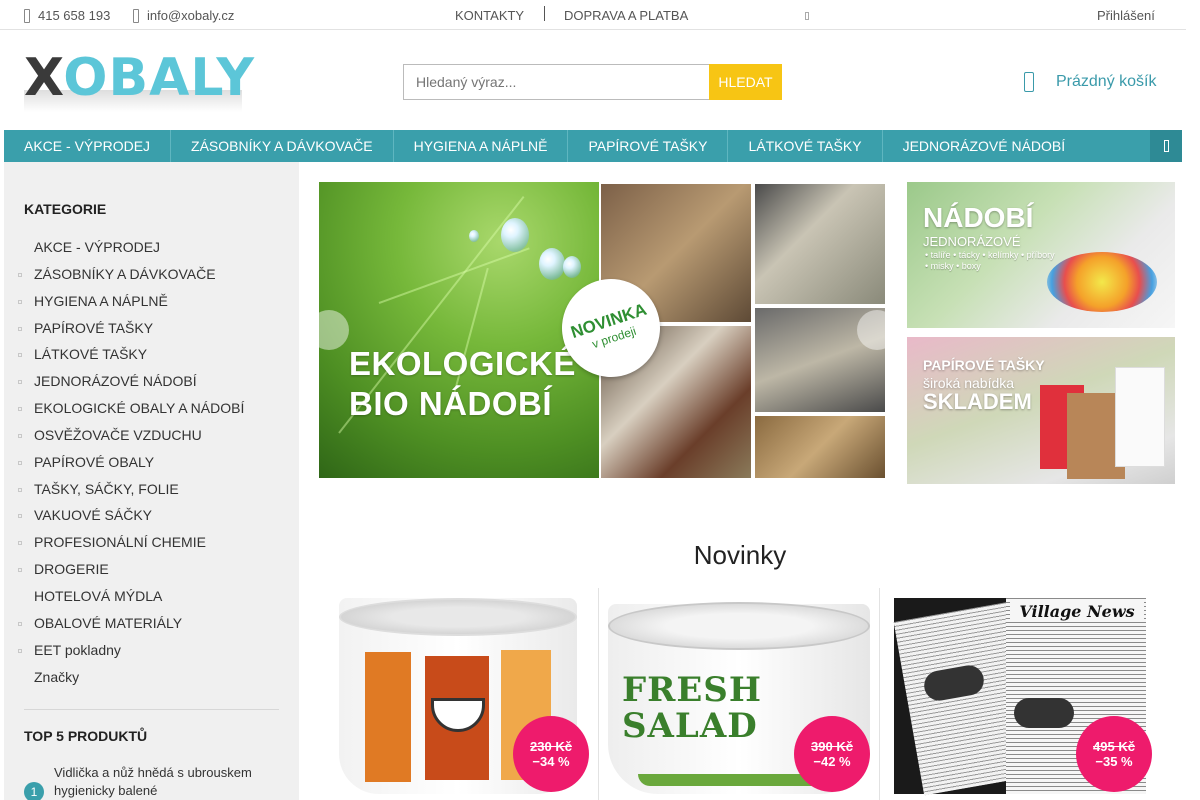 The image size is (1200, 800). Describe the element at coordinates (88, 146) in the screenshot. I see `nav-item-akce: AKCE - VÝPRODEJ` at that location.